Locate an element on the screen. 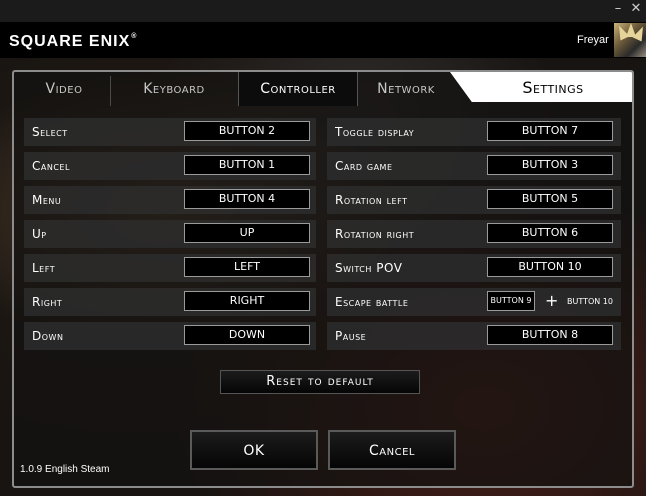  action-label: Select is located at coordinates (50, 132).